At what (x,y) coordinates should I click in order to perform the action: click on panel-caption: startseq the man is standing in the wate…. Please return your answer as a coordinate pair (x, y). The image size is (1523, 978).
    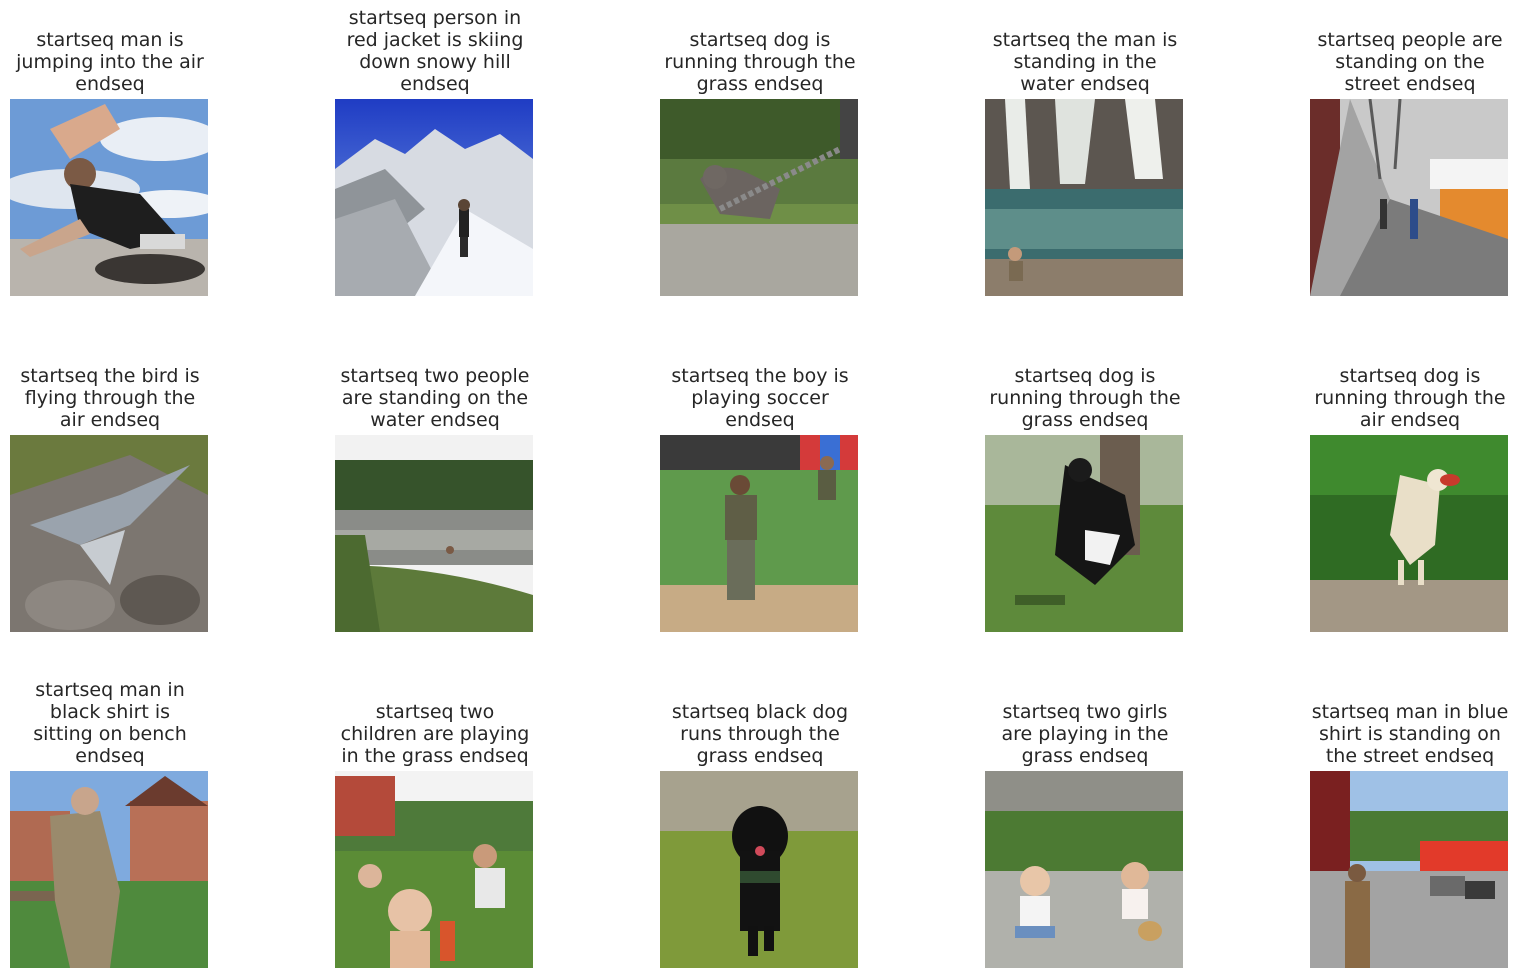
    Looking at the image, I should click on (1085, 62).